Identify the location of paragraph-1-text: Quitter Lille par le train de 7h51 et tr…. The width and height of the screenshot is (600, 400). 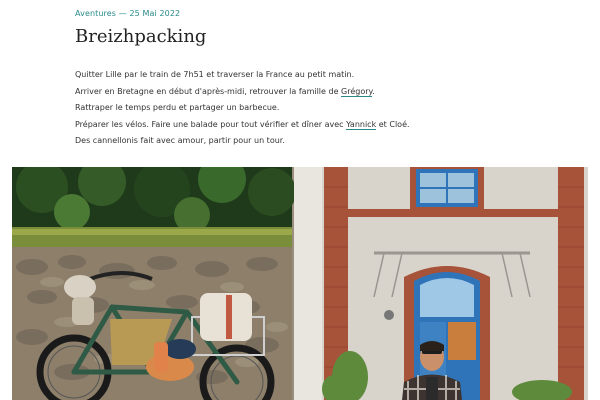
(215, 74).